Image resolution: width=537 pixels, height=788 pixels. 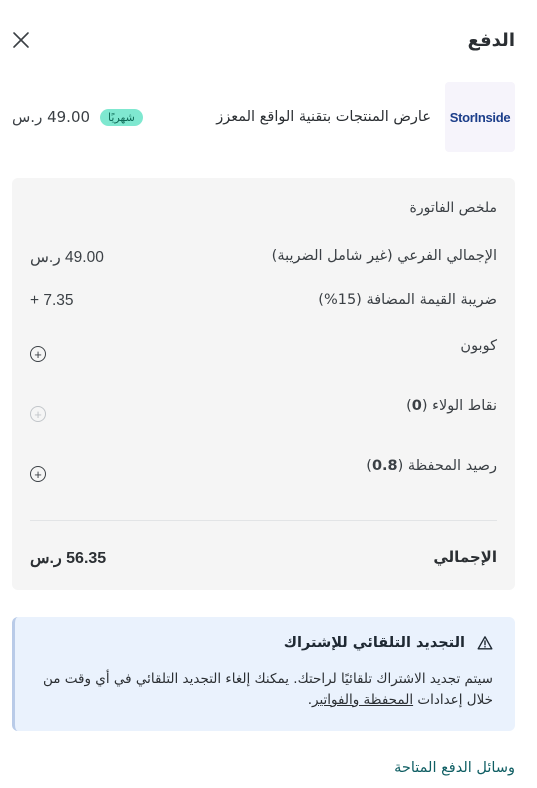 I want to click on add-coupon-button: +, so click(x=38, y=354).